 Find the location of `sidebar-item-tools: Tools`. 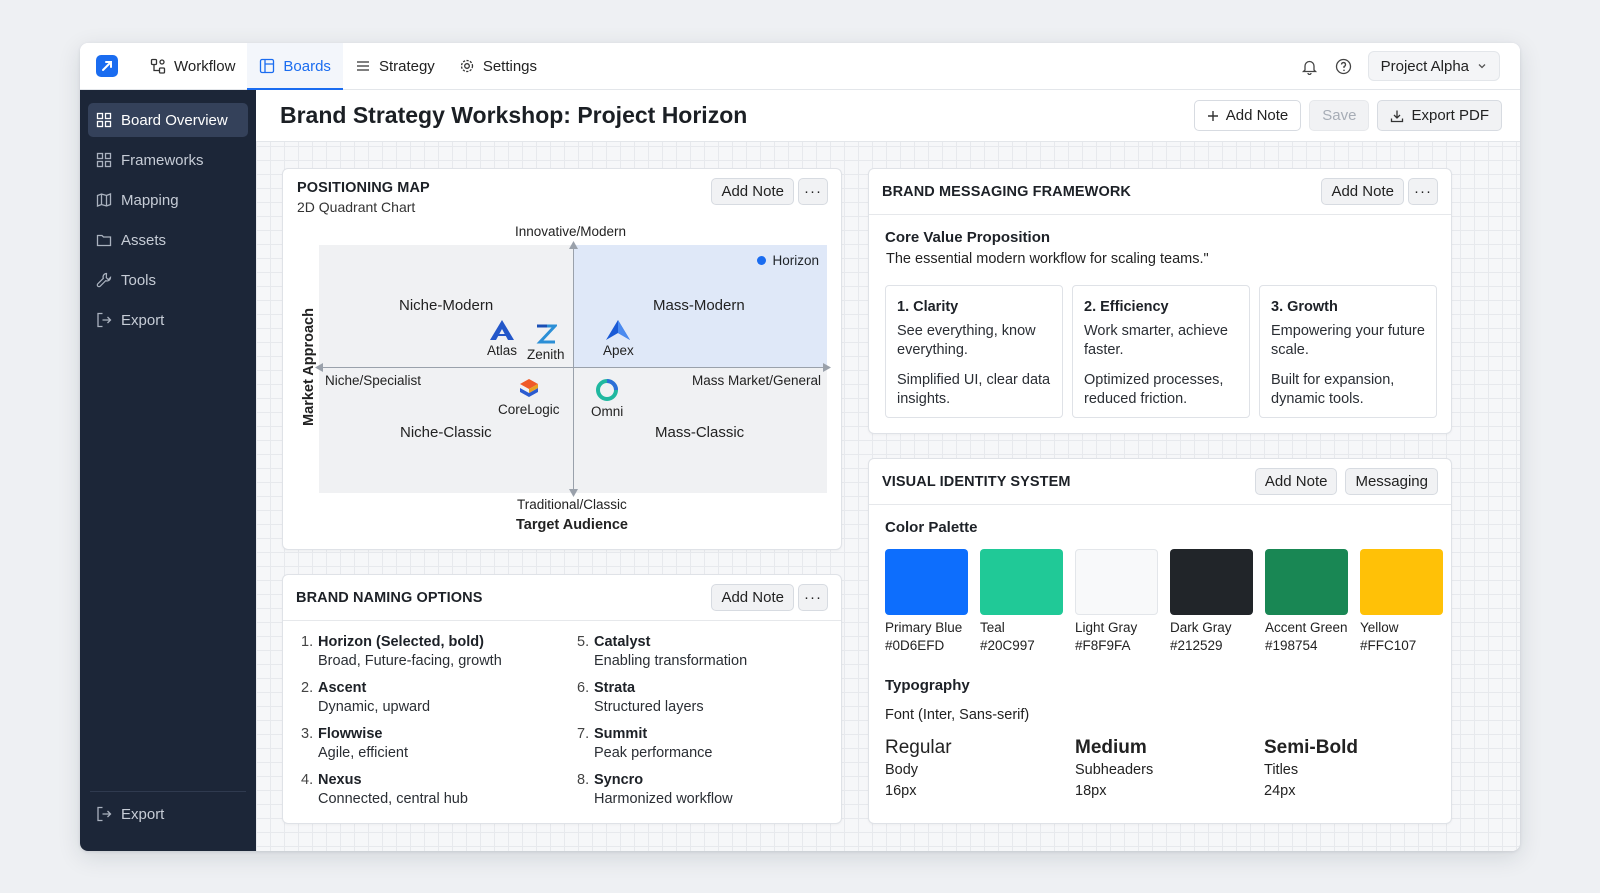

sidebar-item-tools: Tools is located at coordinates (168, 280).